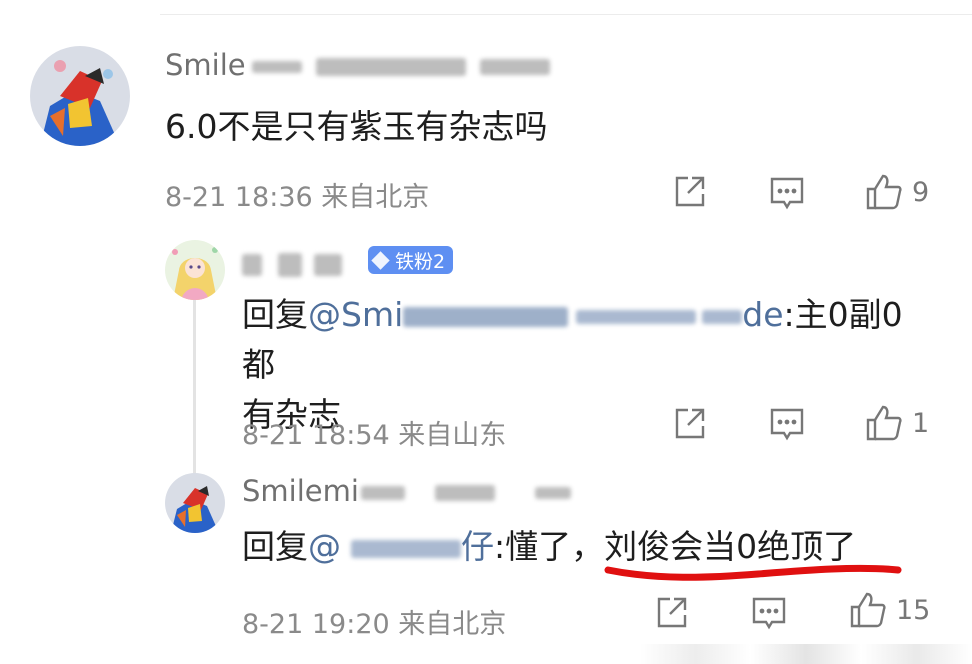  What do you see at coordinates (195, 270) in the screenshot?
I see `reply1-avatar` at bounding box center [195, 270].